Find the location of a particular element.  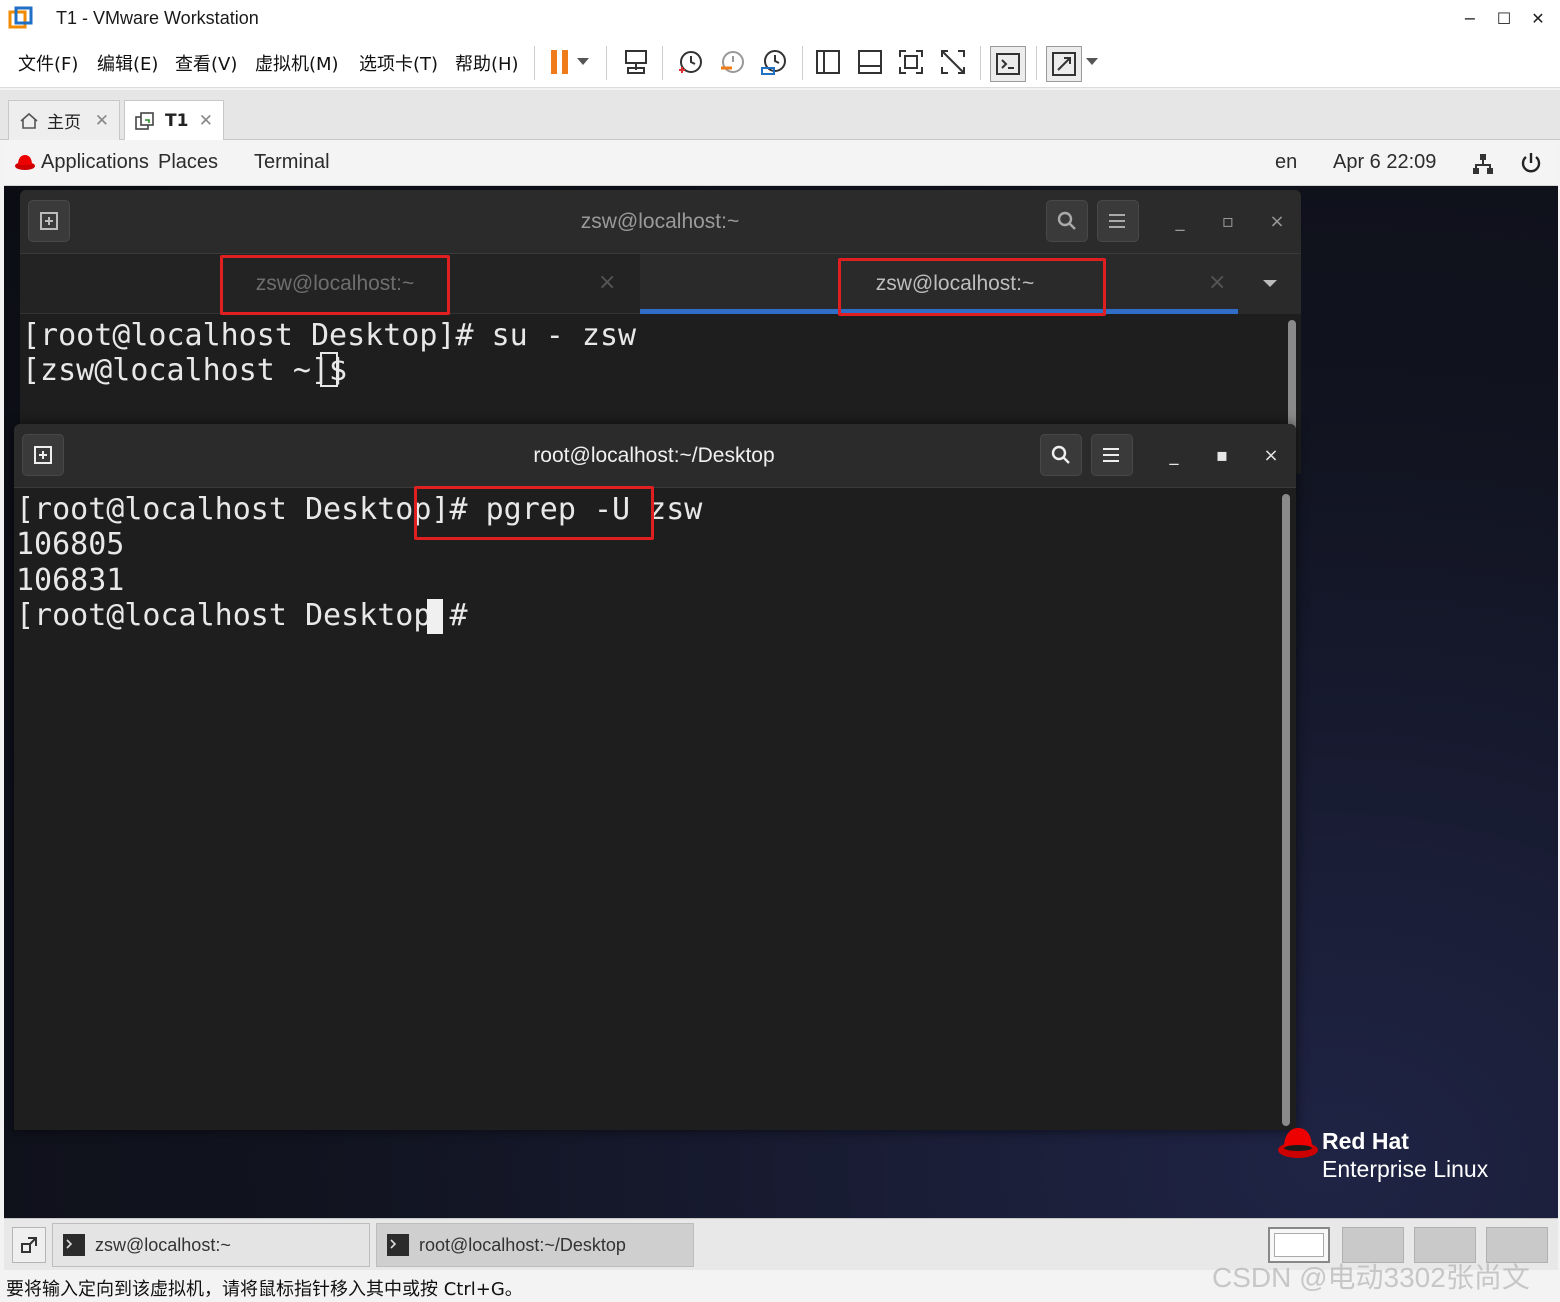

taskbar-label: root@localhost:~/Desktop is located at coordinates (522, 1244).